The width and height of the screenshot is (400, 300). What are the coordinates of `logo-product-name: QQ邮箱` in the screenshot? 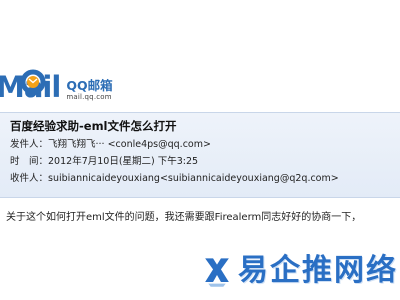 It's located at (89, 85).